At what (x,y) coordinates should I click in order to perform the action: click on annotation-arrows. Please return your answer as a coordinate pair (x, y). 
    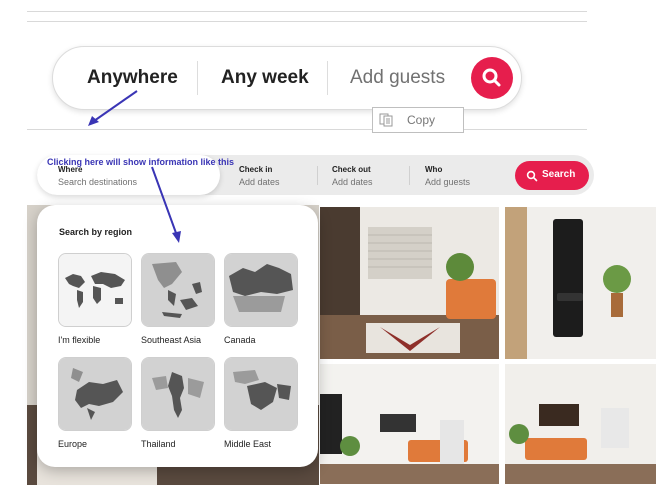
    Looking at the image, I should click on (134, 166).